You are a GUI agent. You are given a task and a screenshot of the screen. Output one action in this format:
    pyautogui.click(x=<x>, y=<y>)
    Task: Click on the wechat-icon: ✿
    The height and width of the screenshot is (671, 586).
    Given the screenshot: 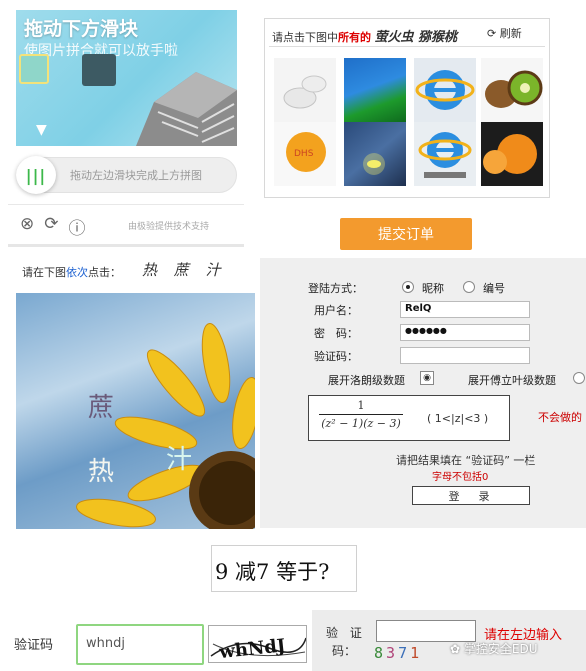 What is the action you would take?
    pyautogui.click(x=455, y=649)
    